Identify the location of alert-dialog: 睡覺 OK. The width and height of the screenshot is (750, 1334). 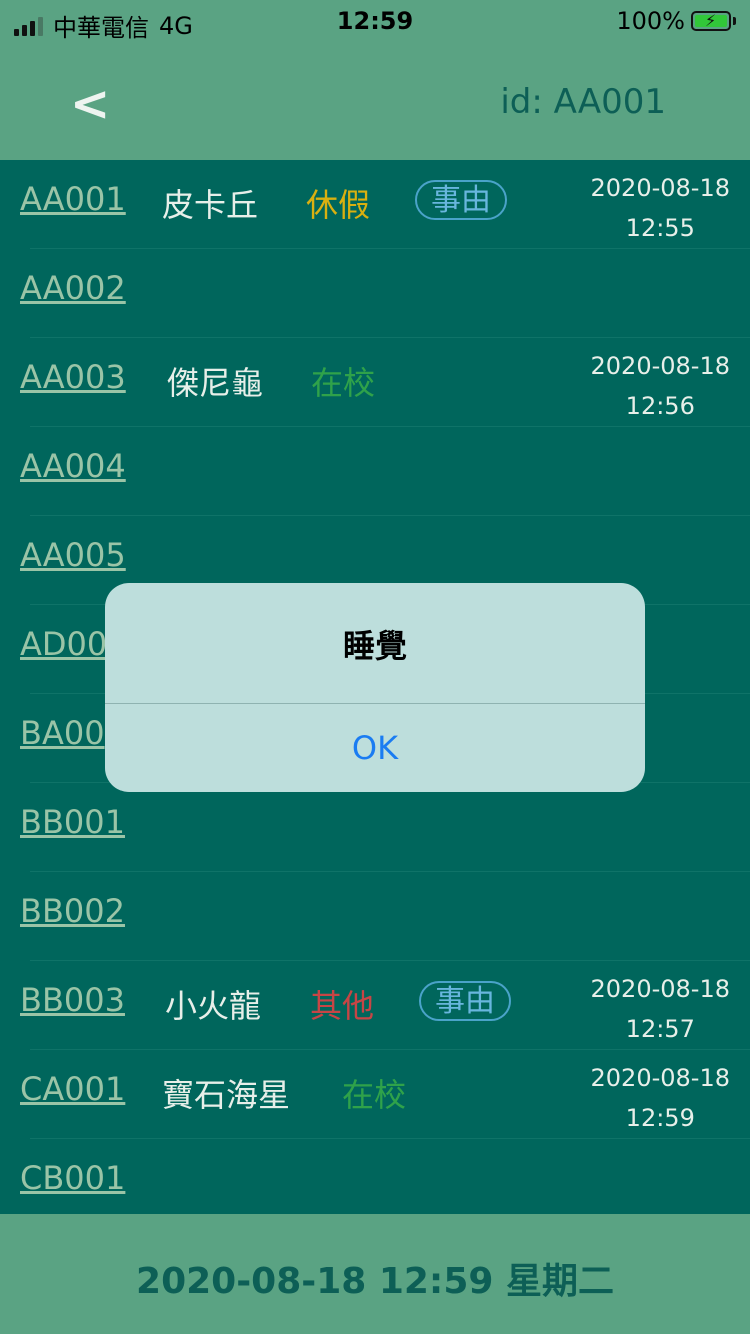
(375, 687).